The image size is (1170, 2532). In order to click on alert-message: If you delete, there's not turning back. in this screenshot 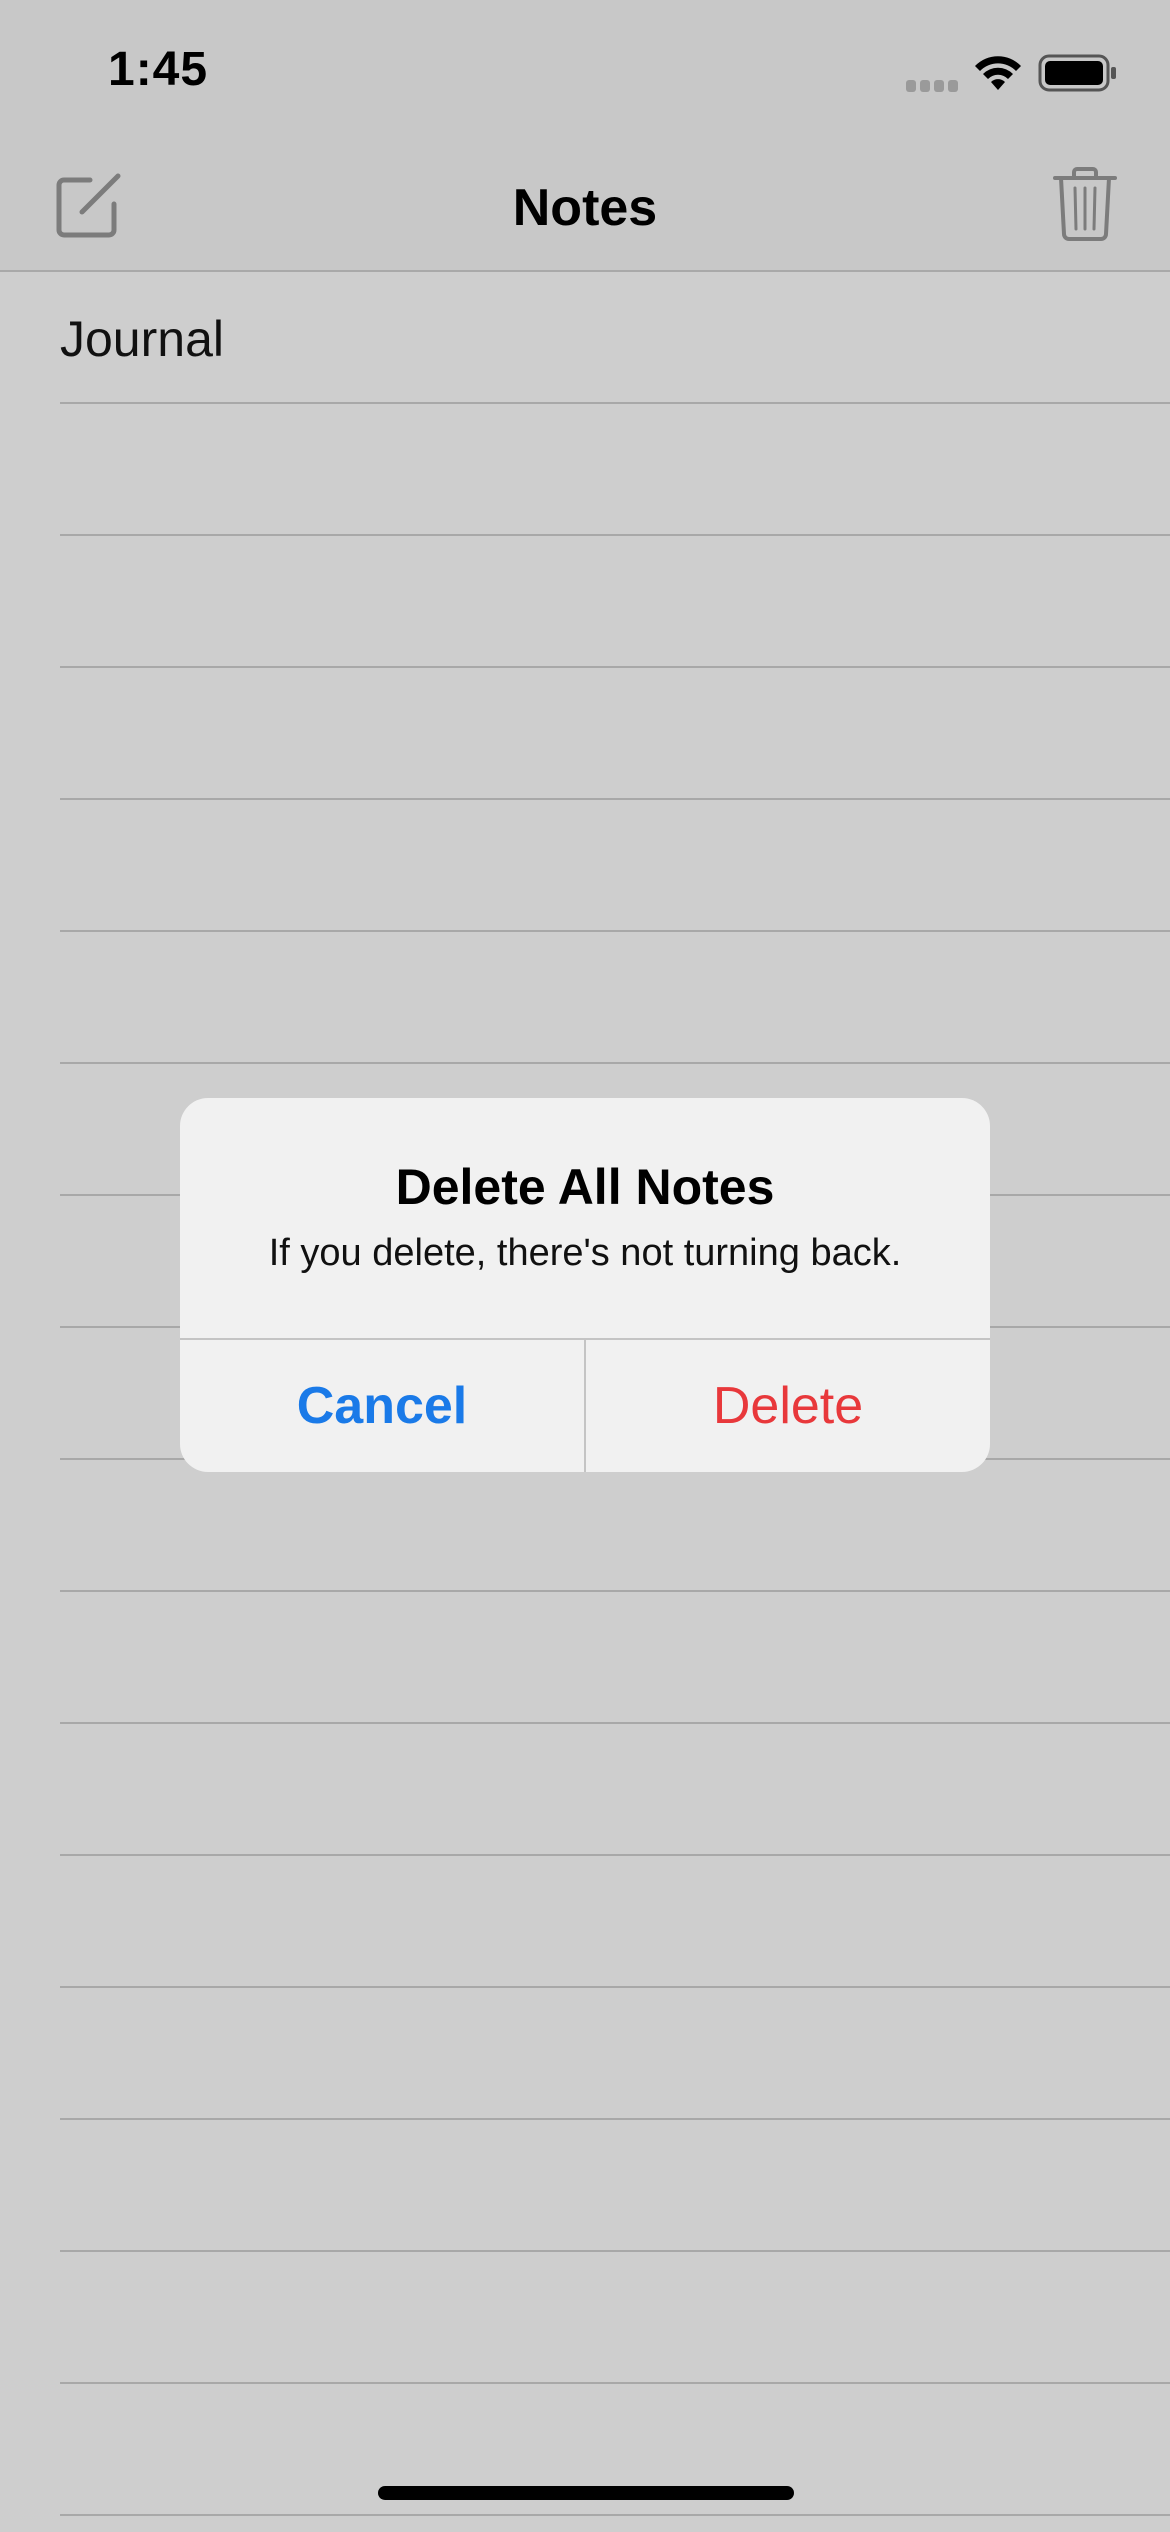, I will do `click(585, 1253)`.